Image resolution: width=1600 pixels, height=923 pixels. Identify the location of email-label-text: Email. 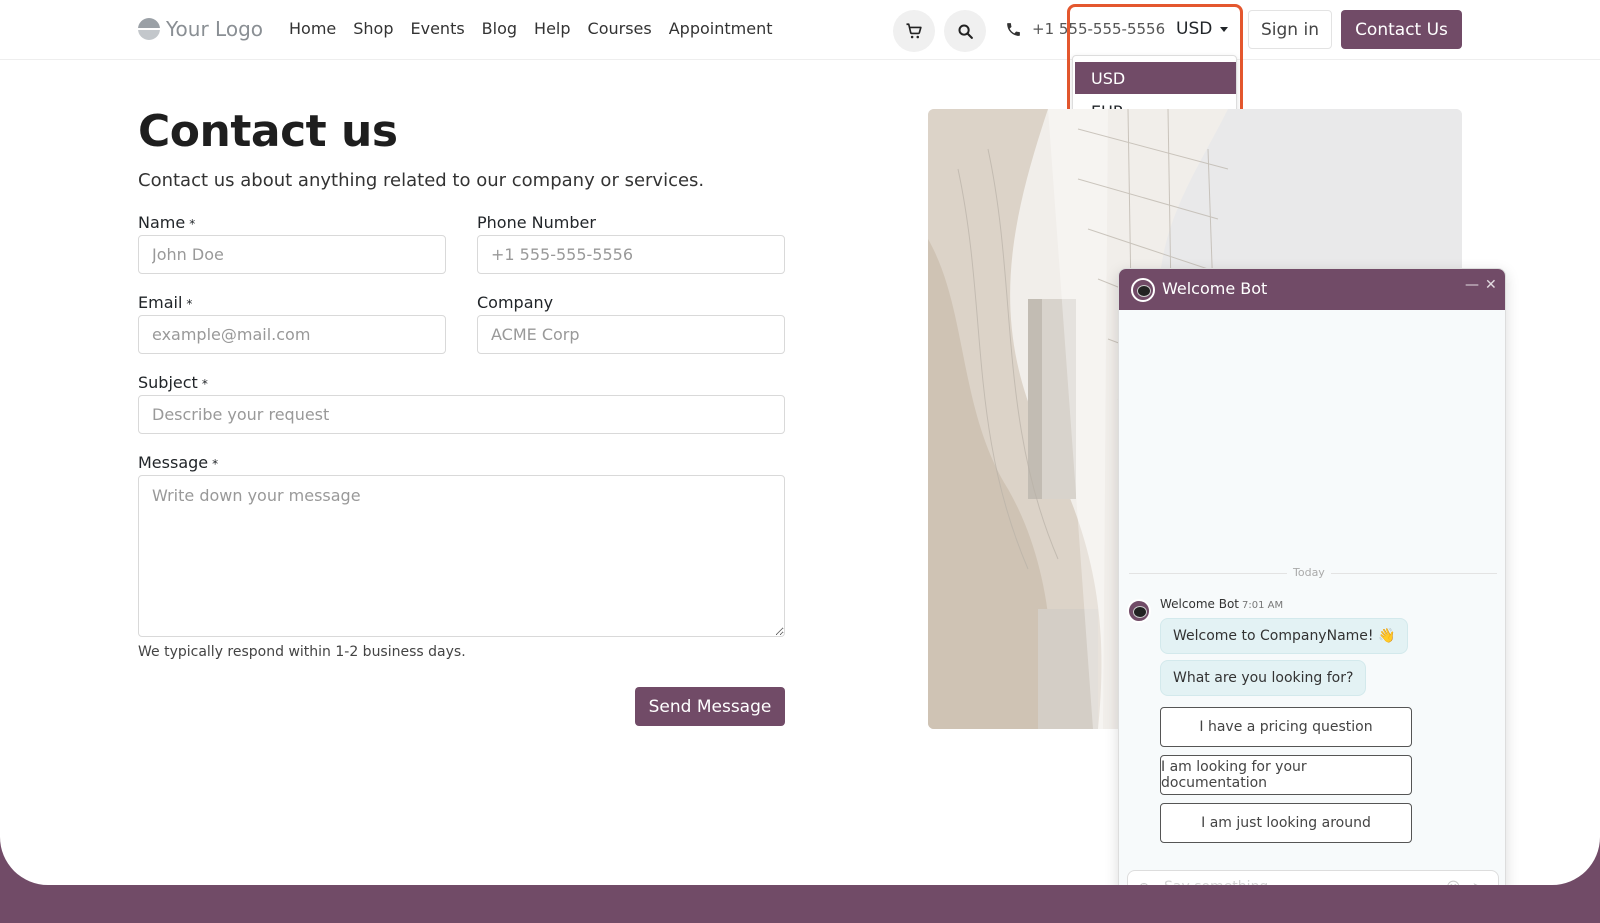
(160, 302).